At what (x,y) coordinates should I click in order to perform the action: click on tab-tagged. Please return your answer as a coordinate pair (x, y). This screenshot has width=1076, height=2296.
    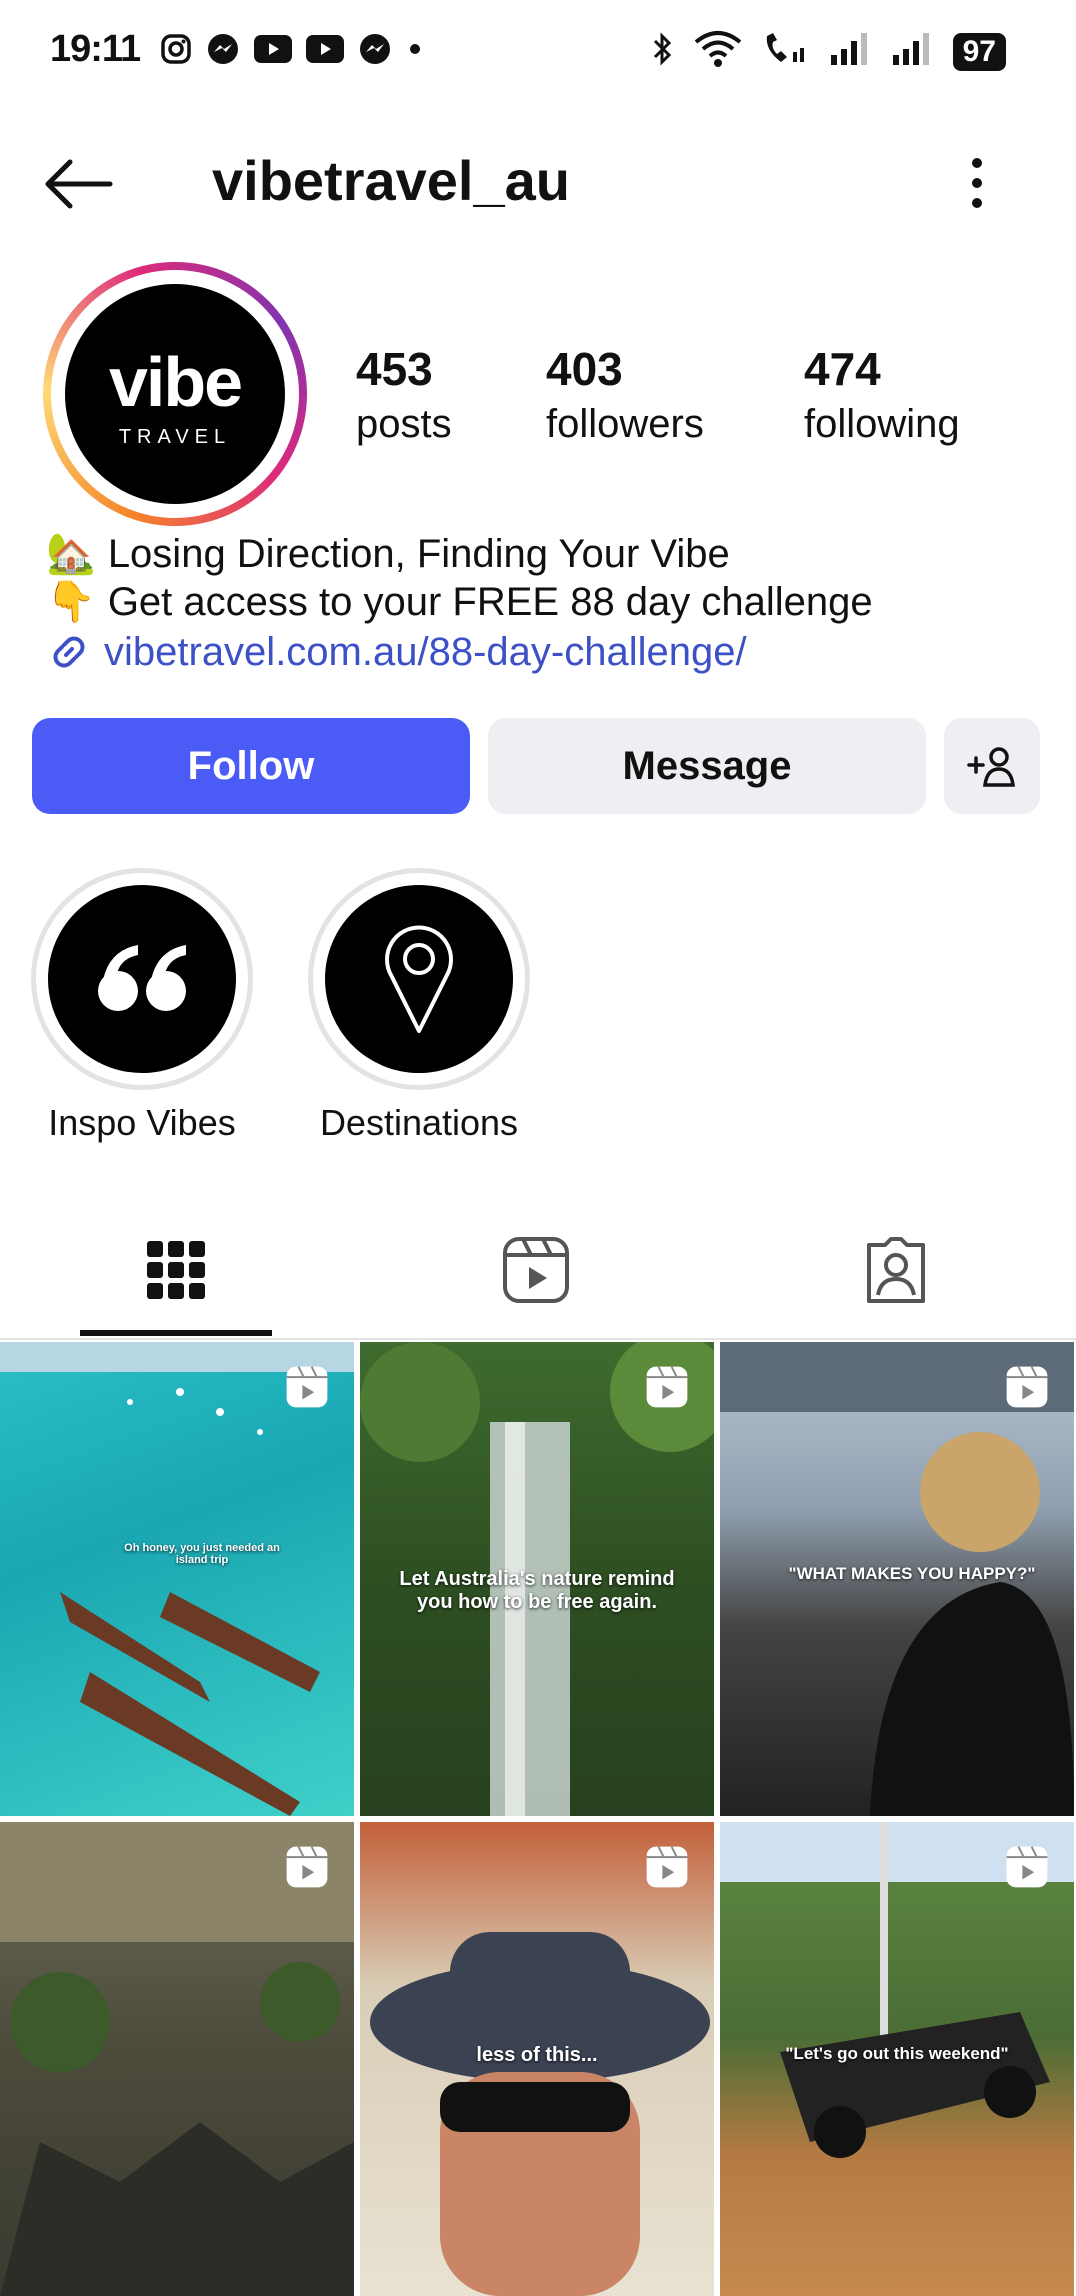
    Looking at the image, I should click on (896, 1270).